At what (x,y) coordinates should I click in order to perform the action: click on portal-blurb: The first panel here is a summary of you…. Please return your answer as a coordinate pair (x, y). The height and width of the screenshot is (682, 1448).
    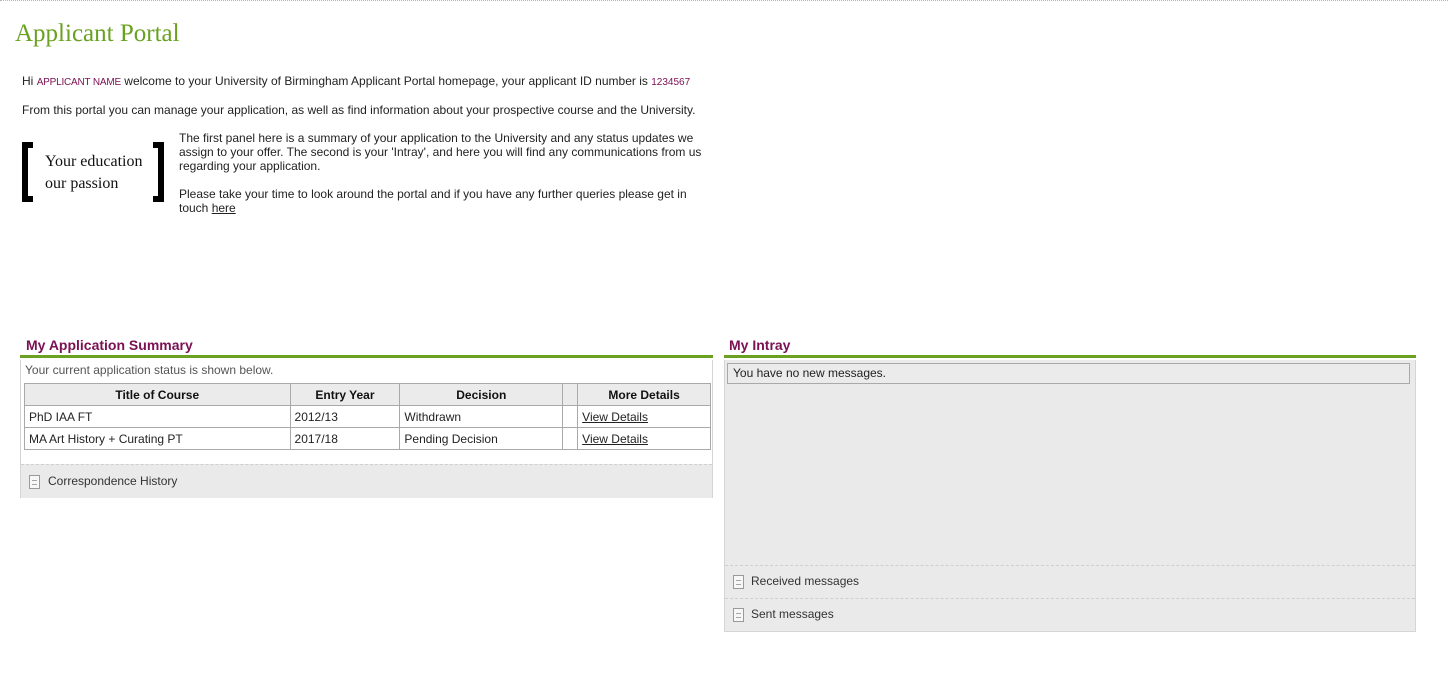
    Looking at the image, I should click on (444, 180).